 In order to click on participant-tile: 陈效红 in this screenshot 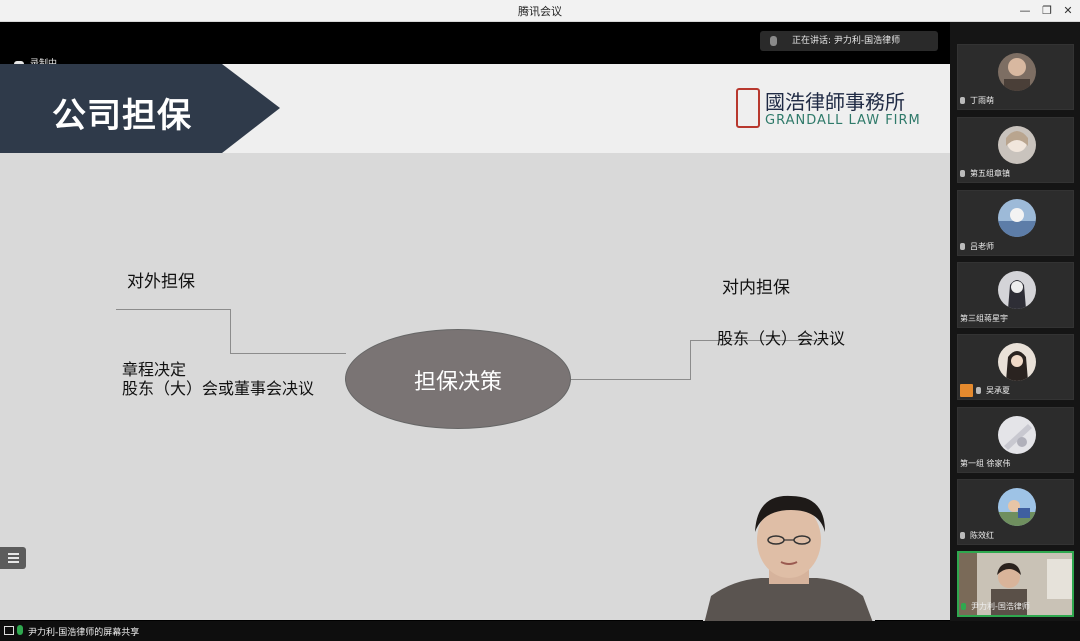, I will do `click(1015, 512)`.